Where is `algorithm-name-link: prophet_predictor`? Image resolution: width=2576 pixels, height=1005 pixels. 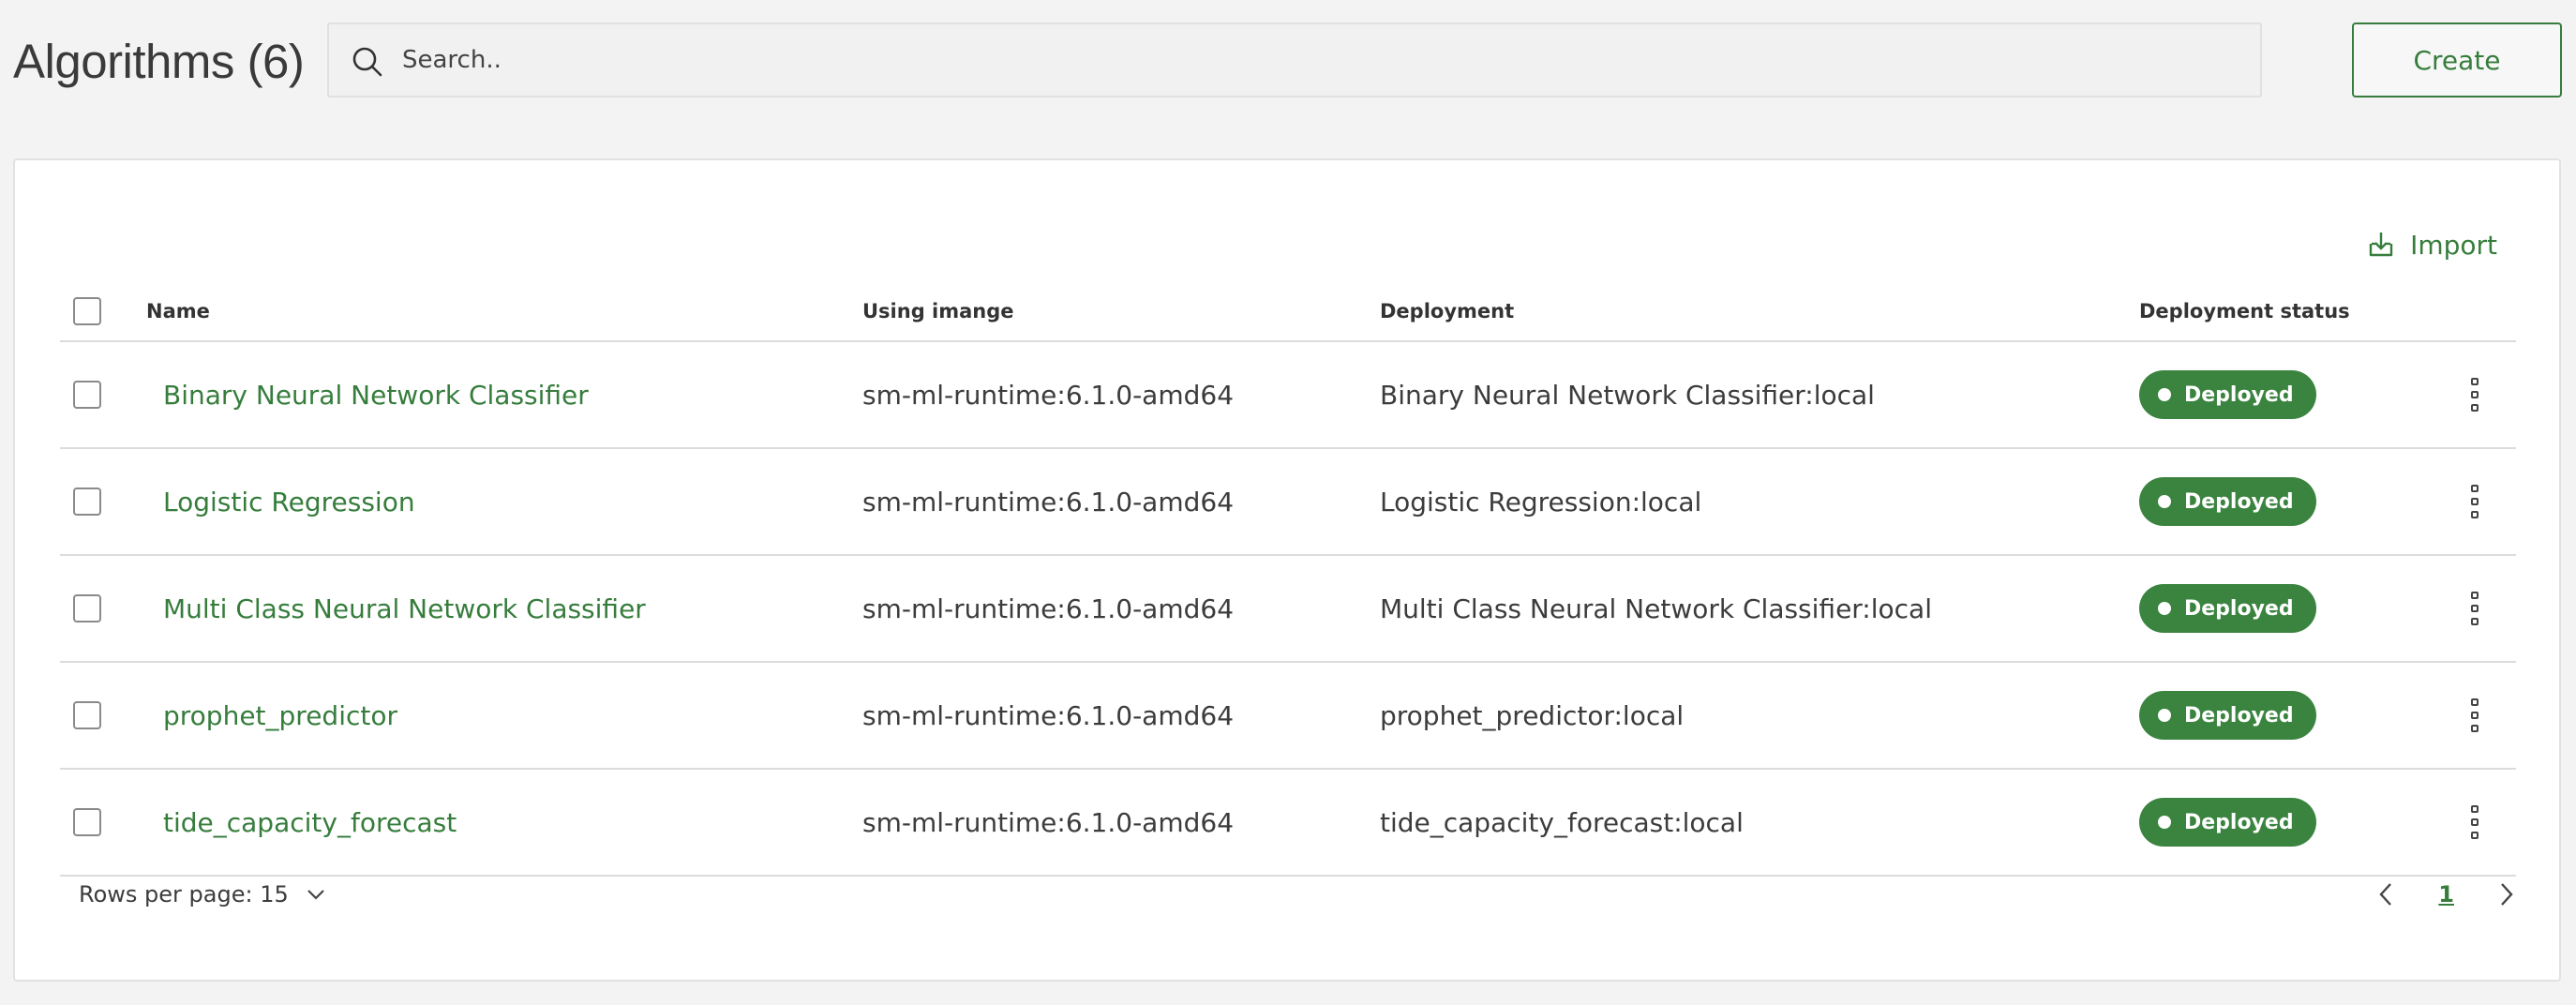 algorithm-name-link: prophet_predictor is located at coordinates (280, 715).